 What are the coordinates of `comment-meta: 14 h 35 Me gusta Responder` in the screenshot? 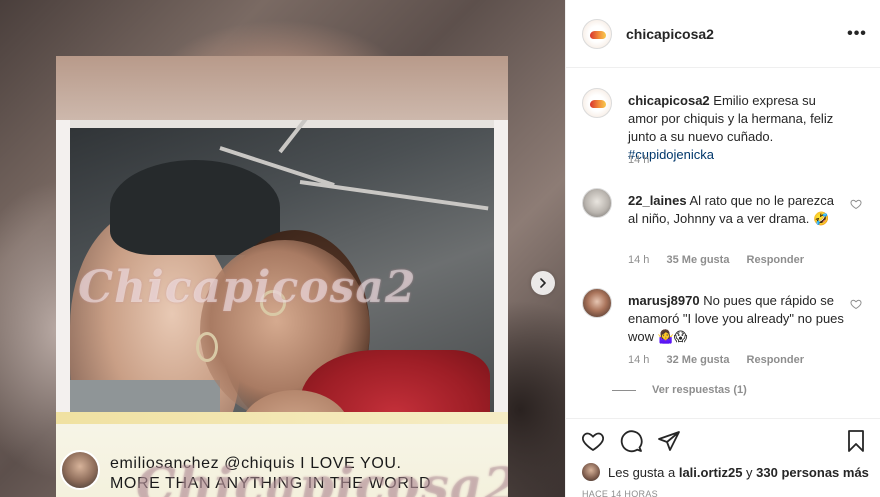 It's located at (723, 260).